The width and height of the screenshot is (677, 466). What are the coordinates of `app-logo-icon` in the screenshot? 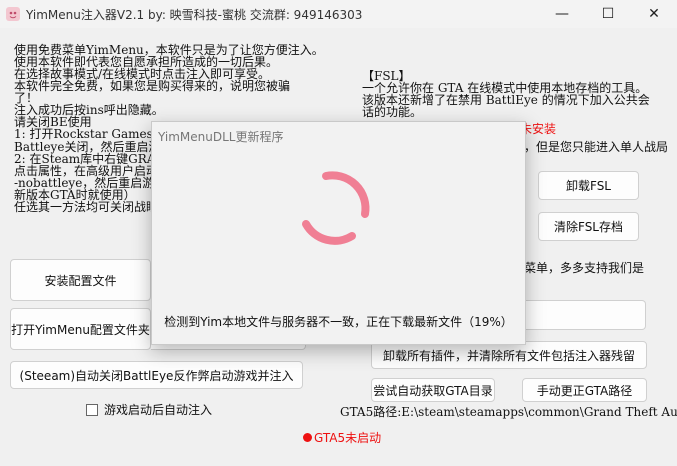 It's located at (13, 14).